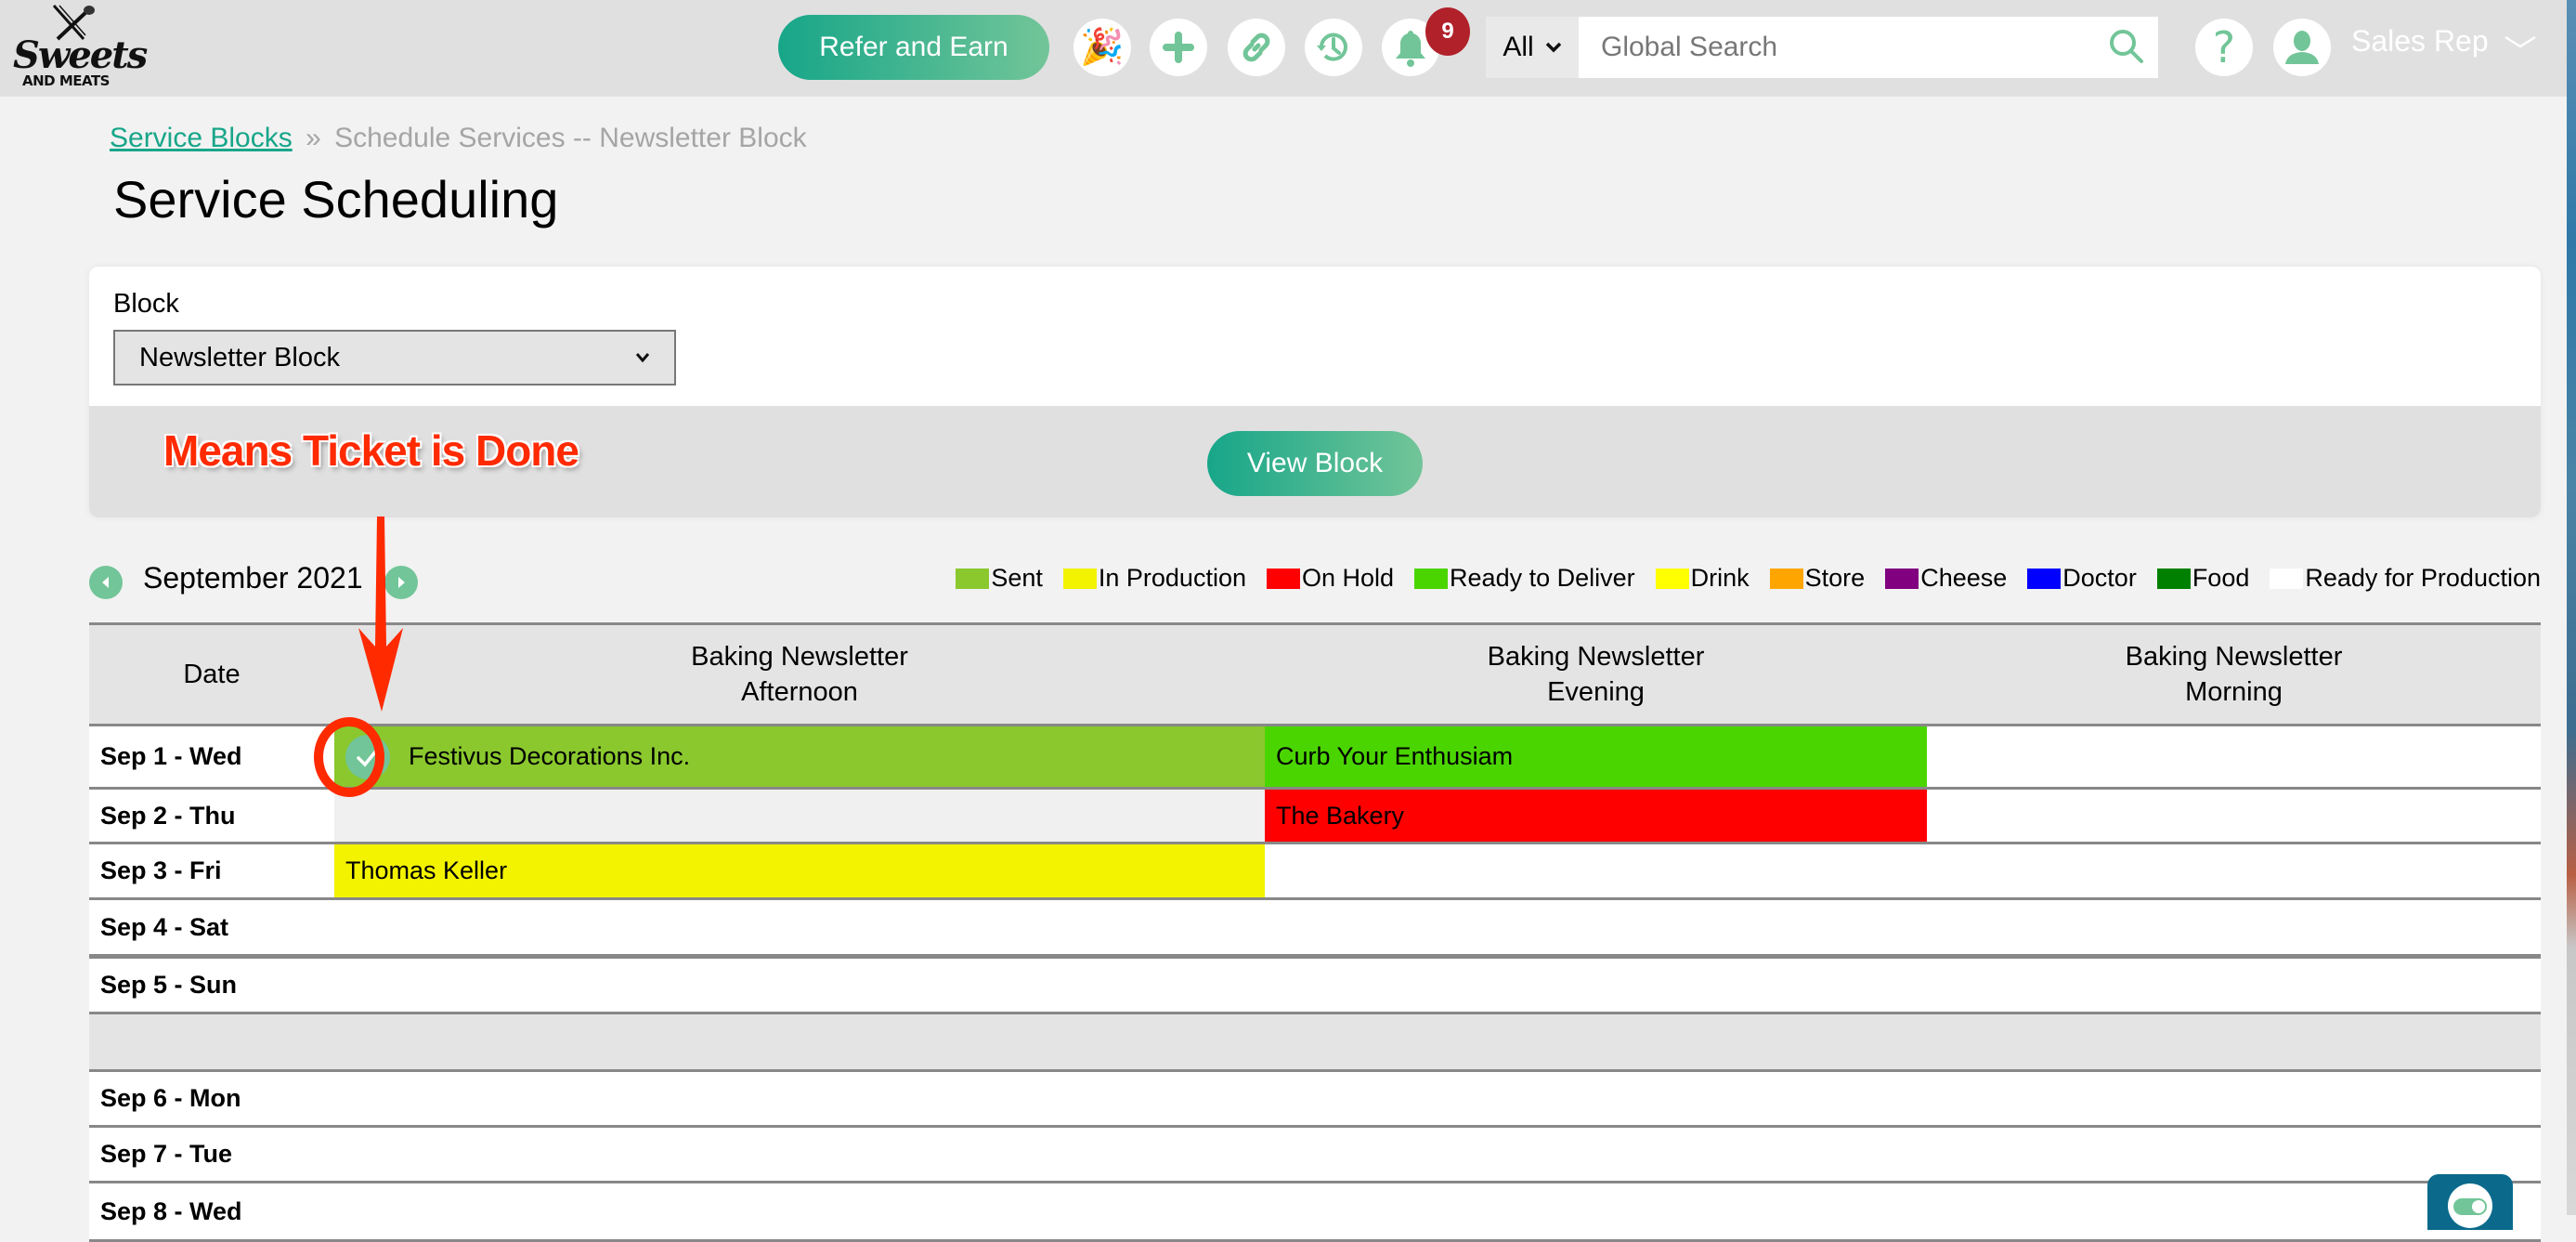  What do you see at coordinates (2423, 578) in the screenshot?
I see `legend-label: Ready for Production` at bounding box center [2423, 578].